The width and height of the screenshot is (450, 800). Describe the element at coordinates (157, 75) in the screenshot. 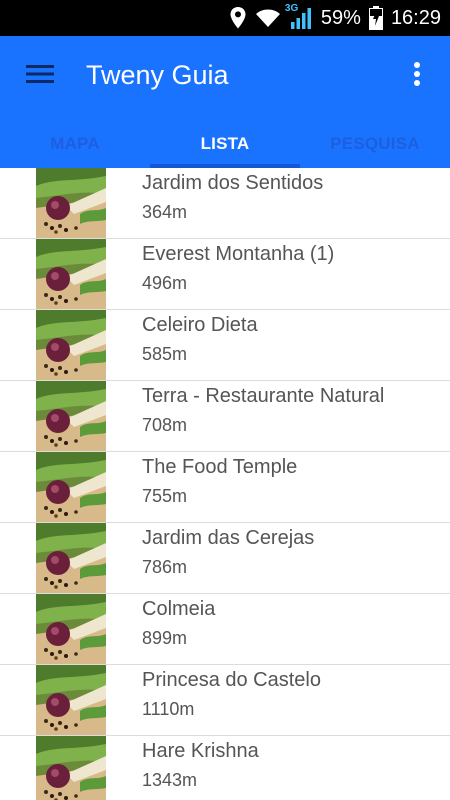

I see `app-title: Tweny Guia` at that location.